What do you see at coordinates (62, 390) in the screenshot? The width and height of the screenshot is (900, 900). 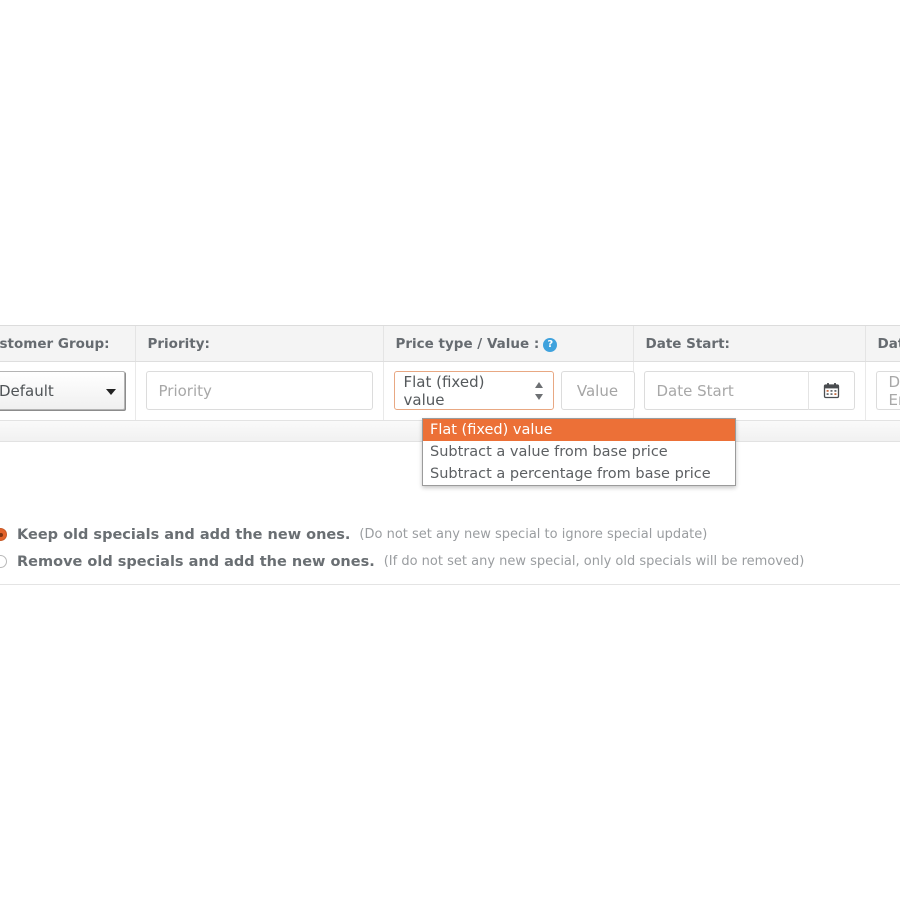 I see `customer-group-select: Default` at bounding box center [62, 390].